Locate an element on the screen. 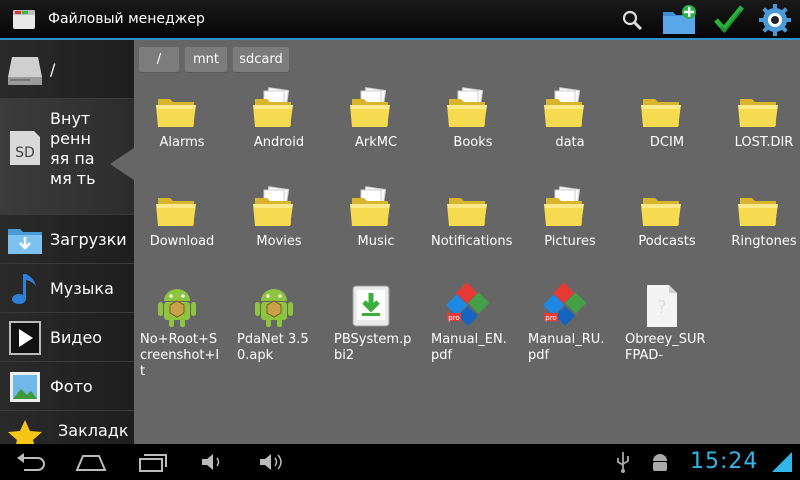 The height and width of the screenshot is (480, 800). usb-icon is located at coordinates (623, 462).